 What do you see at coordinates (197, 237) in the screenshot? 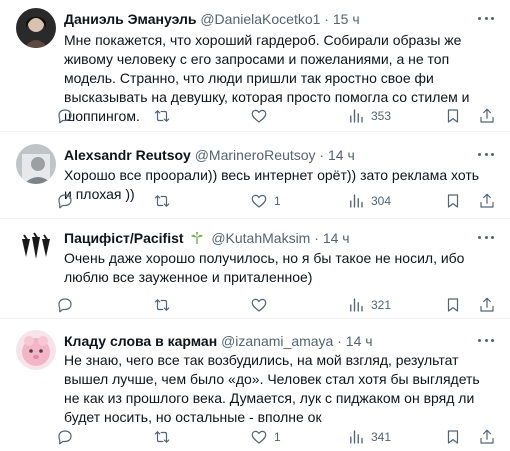
I see `leaf-emoji-icon` at bounding box center [197, 237].